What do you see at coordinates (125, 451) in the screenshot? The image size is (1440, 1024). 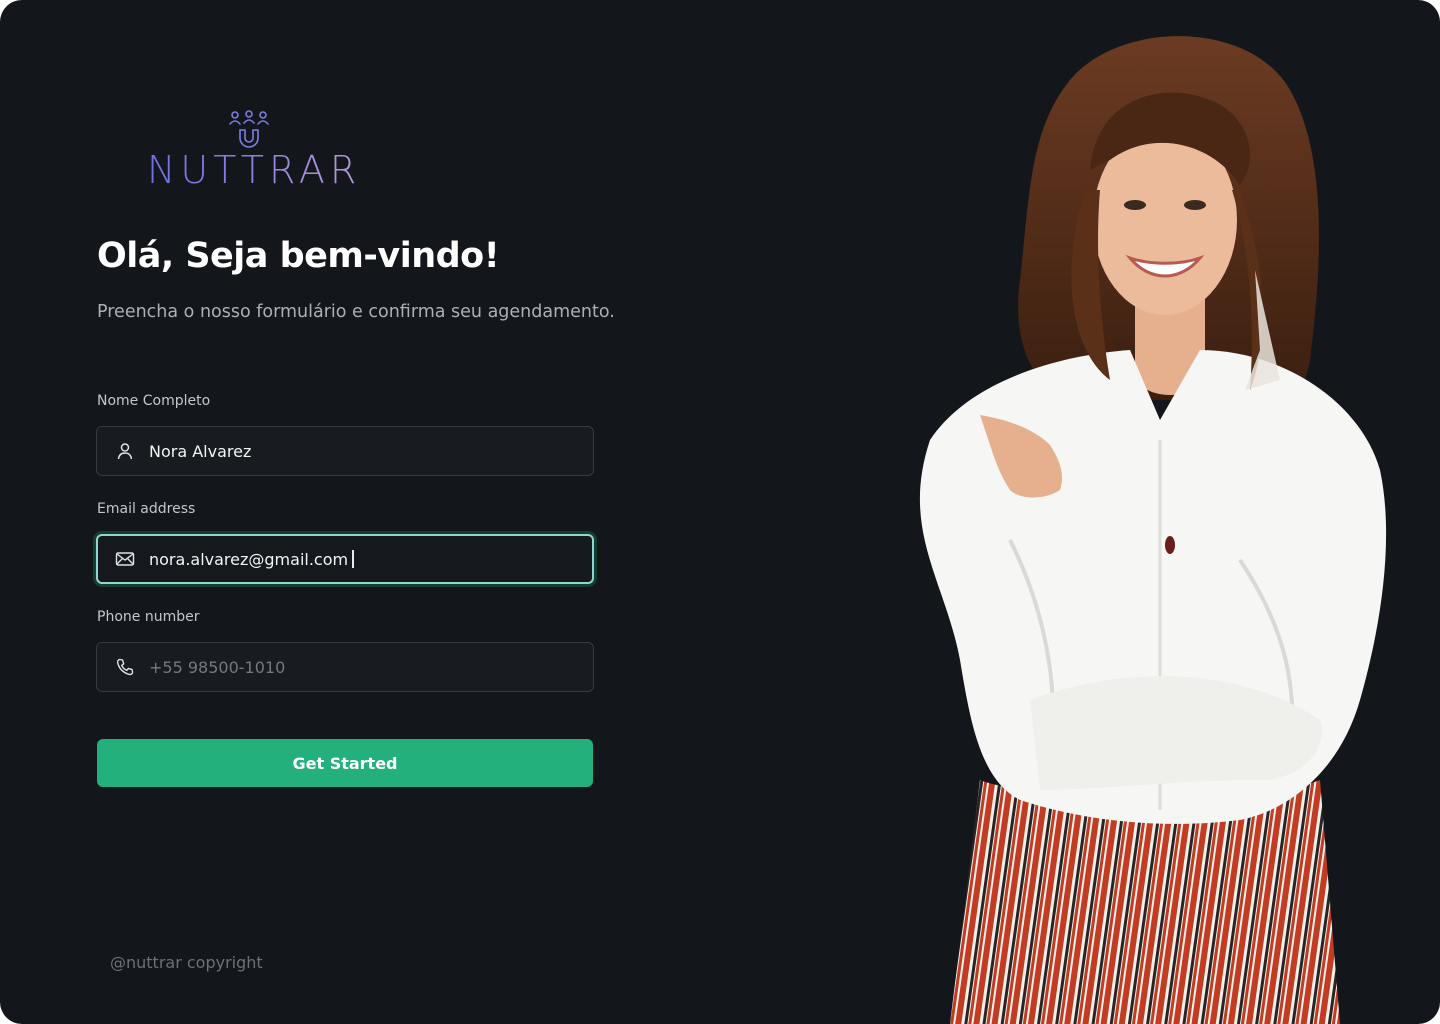 I see `user-icon` at bounding box center [125, 451].